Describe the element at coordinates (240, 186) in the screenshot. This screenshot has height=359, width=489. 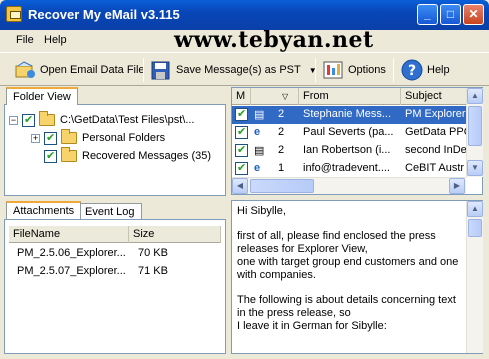
I see `scroll-left-icon: ◀` at that location.